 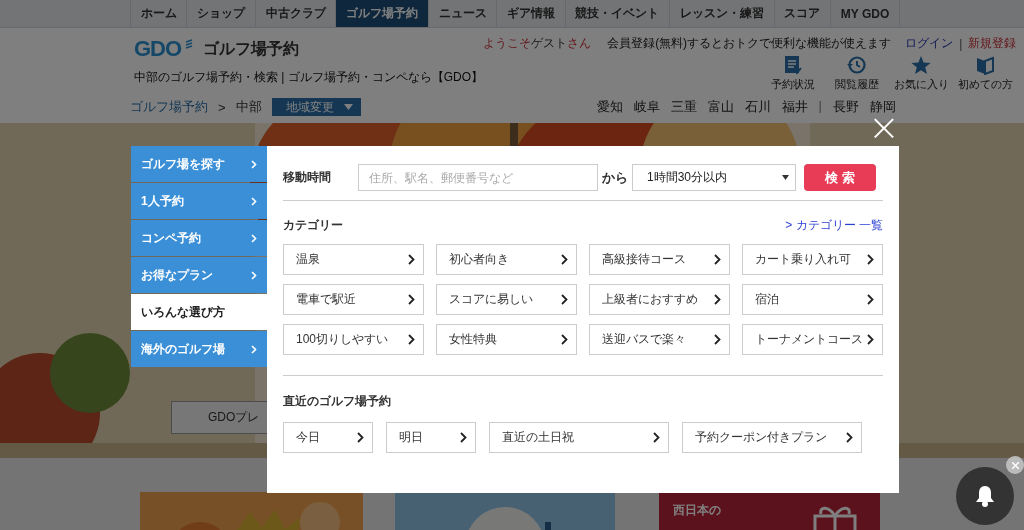 What do you see at coordinates (646, 107) in the screenshot?
I see `prefecture-link: 岐阜` at bounding box center [646, 107].